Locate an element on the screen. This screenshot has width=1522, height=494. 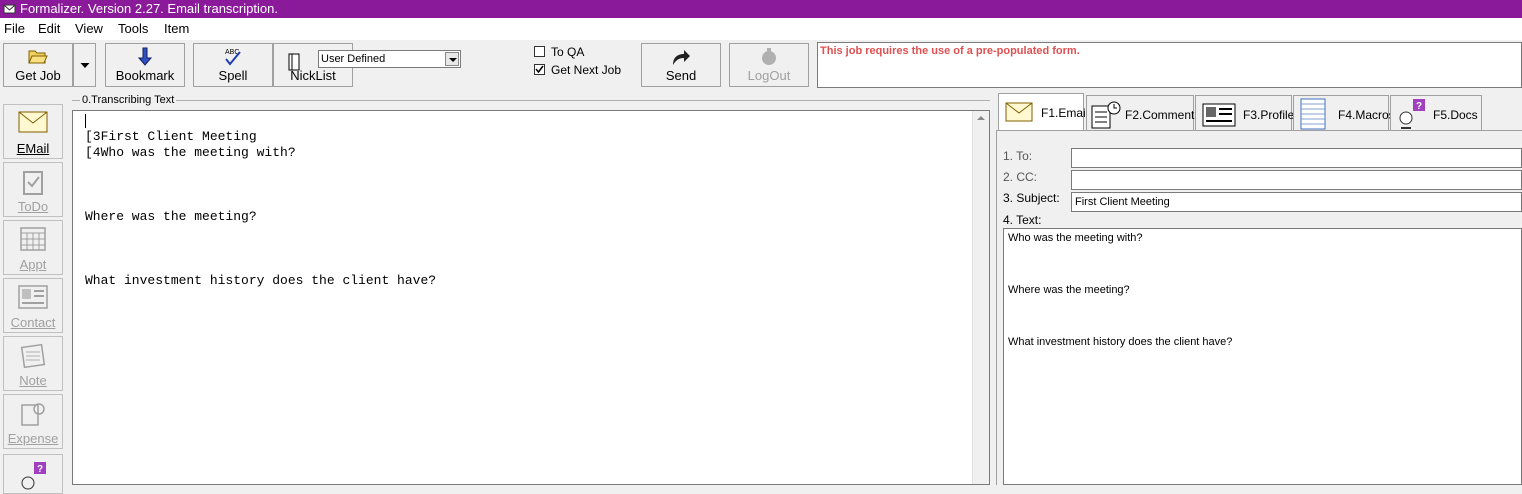
app-icon is located at coordinates (9, 9).